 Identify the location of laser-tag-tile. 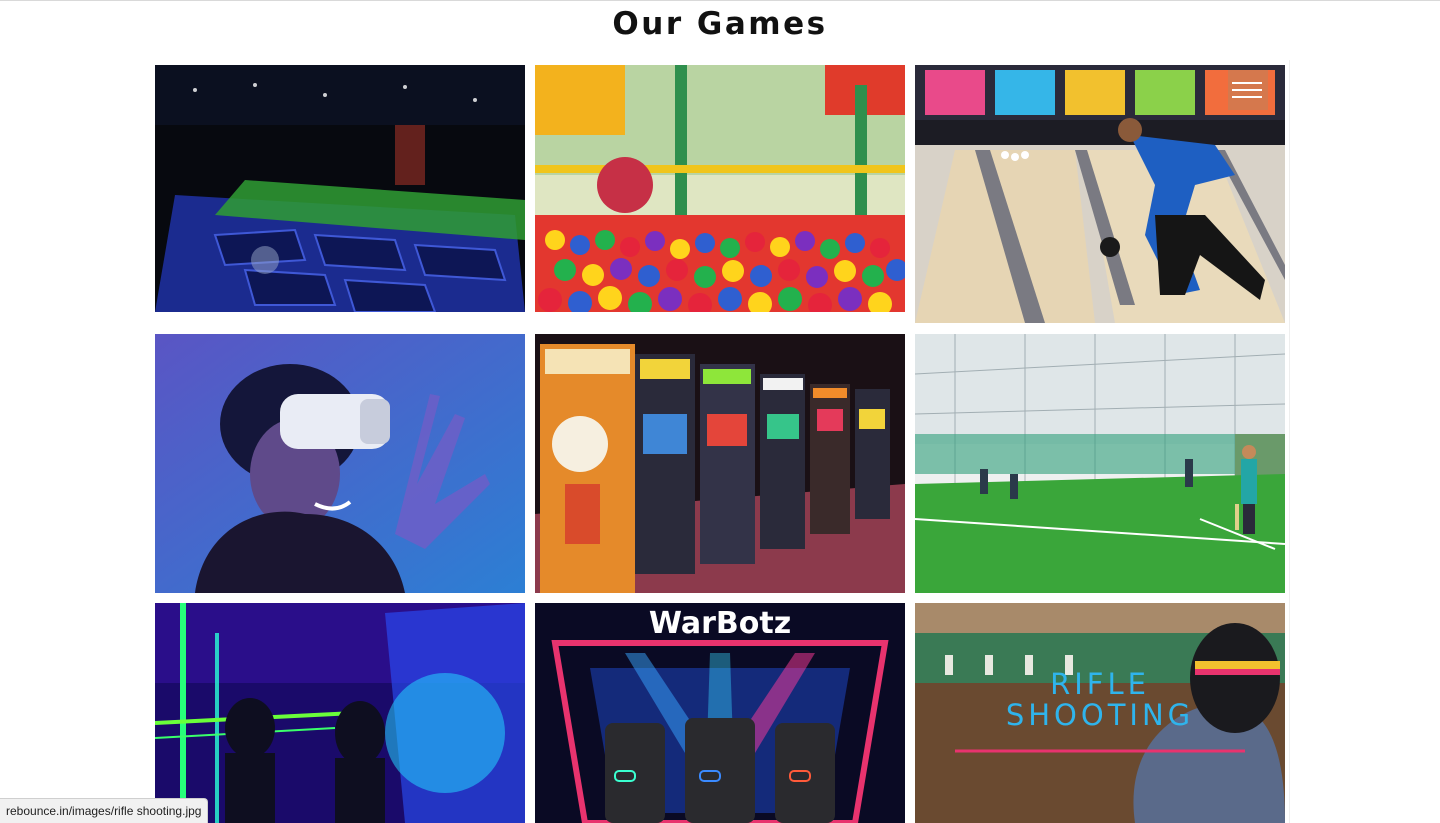
(340, 713).